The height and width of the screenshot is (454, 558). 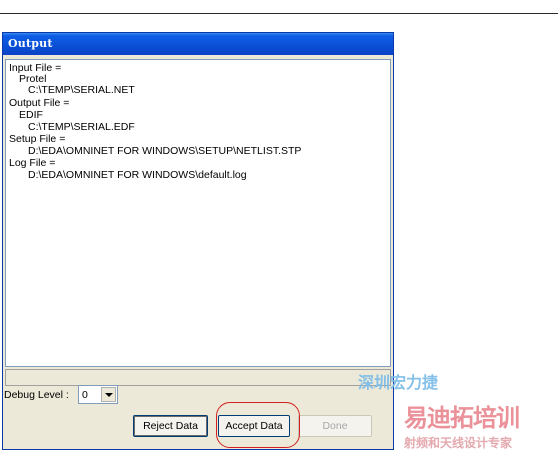 What do you see at coordinates (36, 395) in the screenshot?
I see `debug-level-label: Debug Level :` at bounding box center [36, 395].